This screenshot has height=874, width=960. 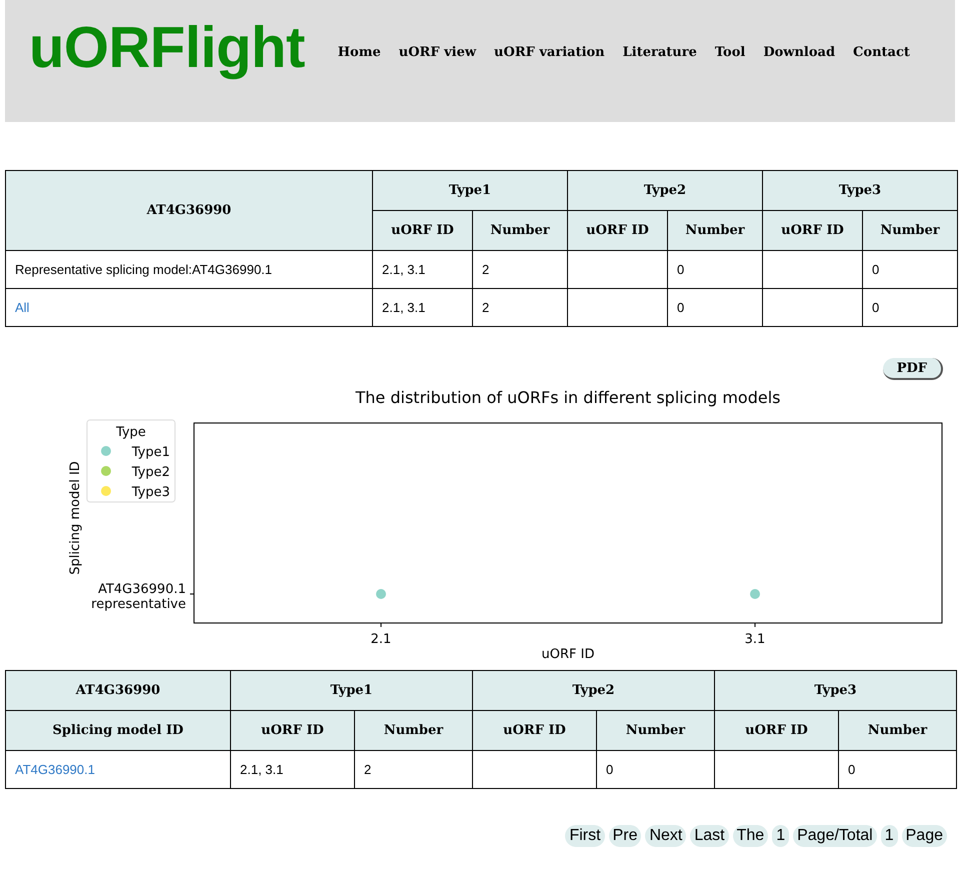 I want to click on legend-title: Type, so click(x=131, y=432).